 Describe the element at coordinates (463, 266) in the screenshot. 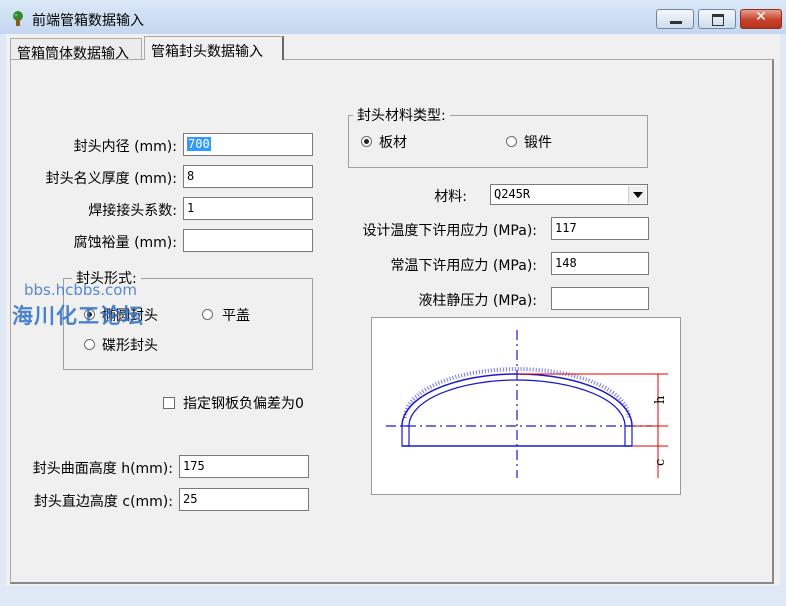

I see `field-label-room-stress: 常温下许用应力 (MPa):` at that location.